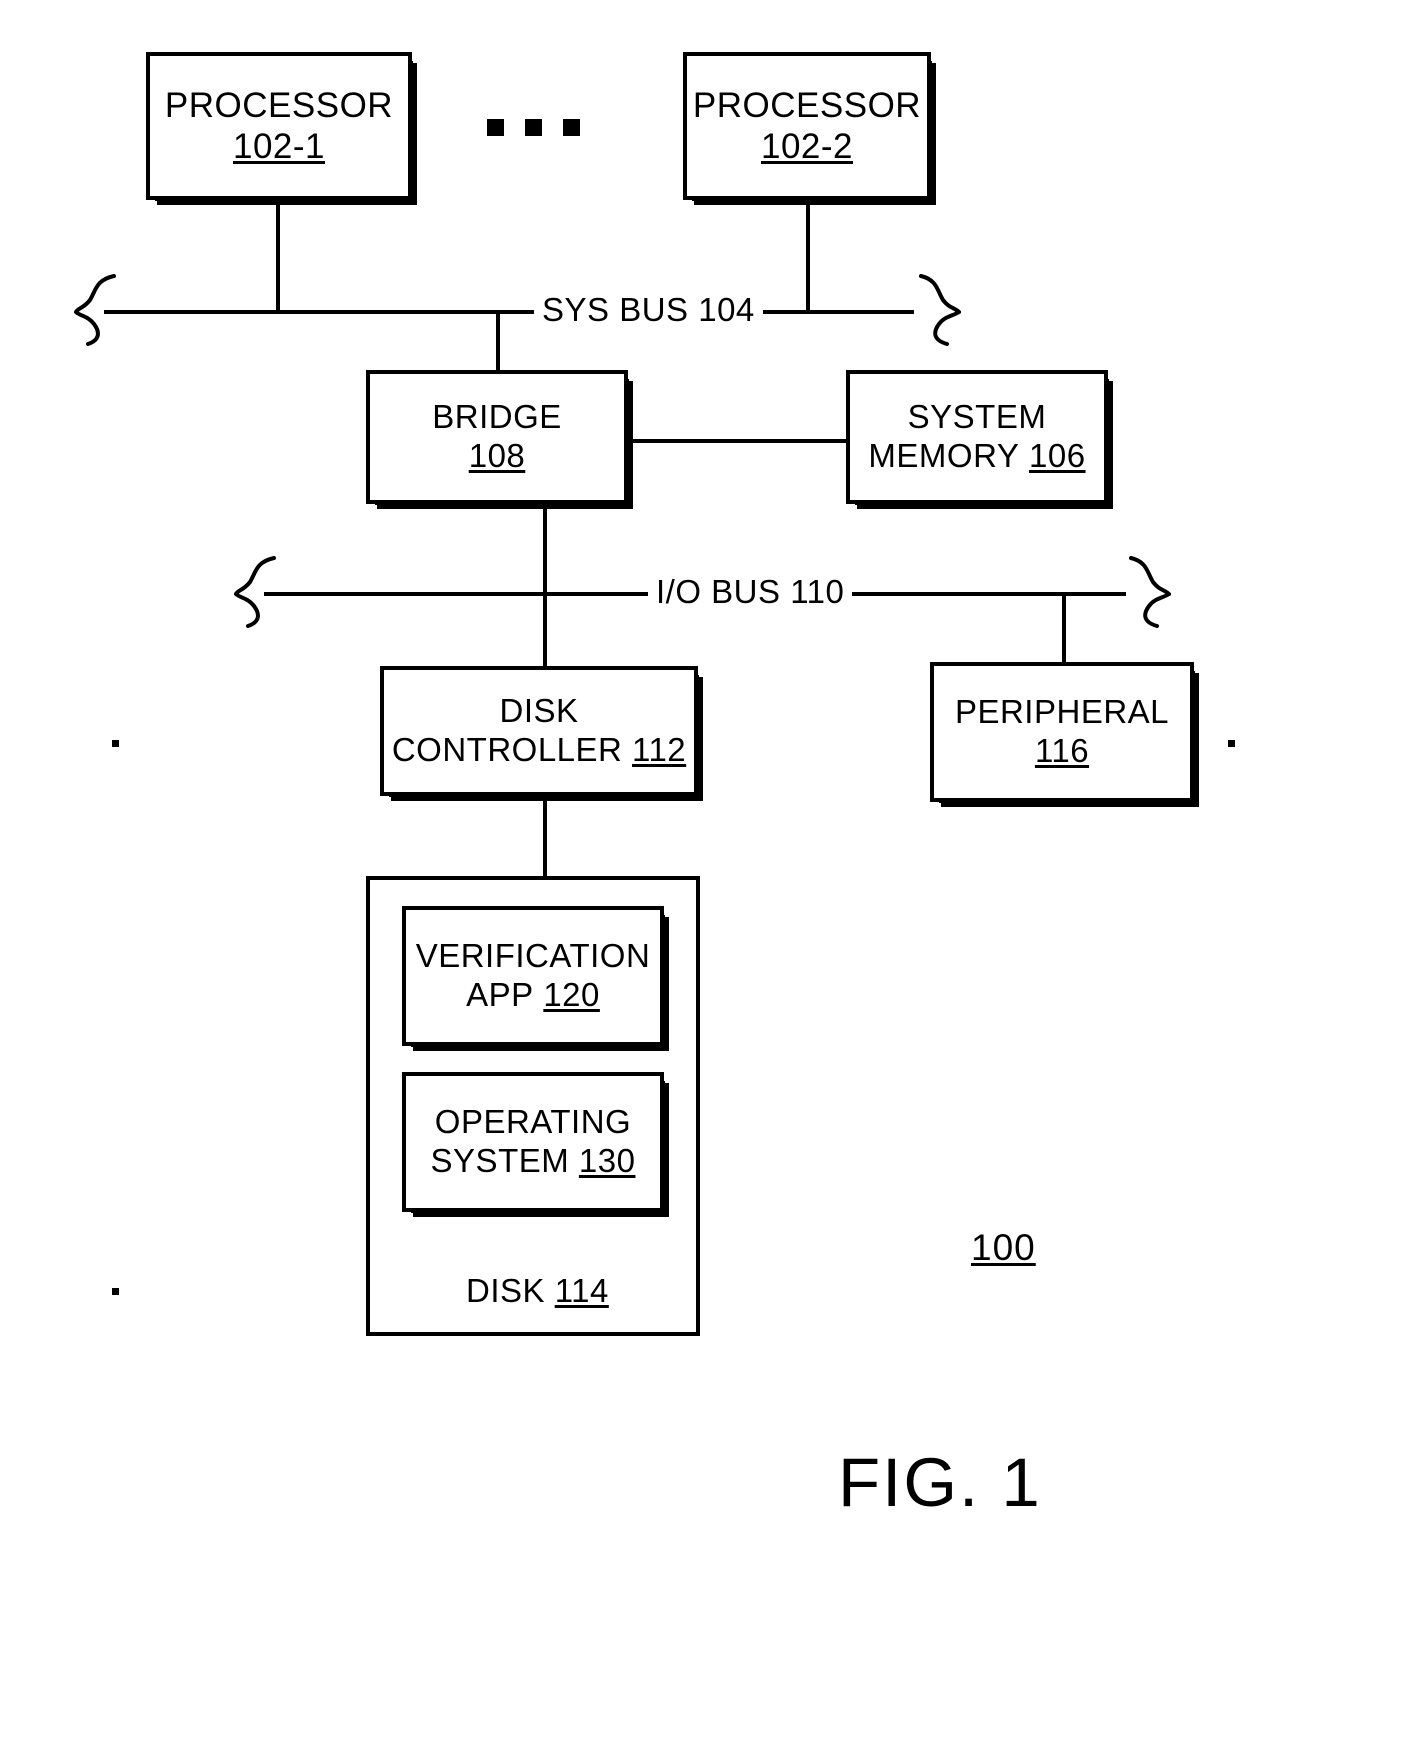  I want to click on system-memory-subtitle: MEMORY, so click(944, 455).